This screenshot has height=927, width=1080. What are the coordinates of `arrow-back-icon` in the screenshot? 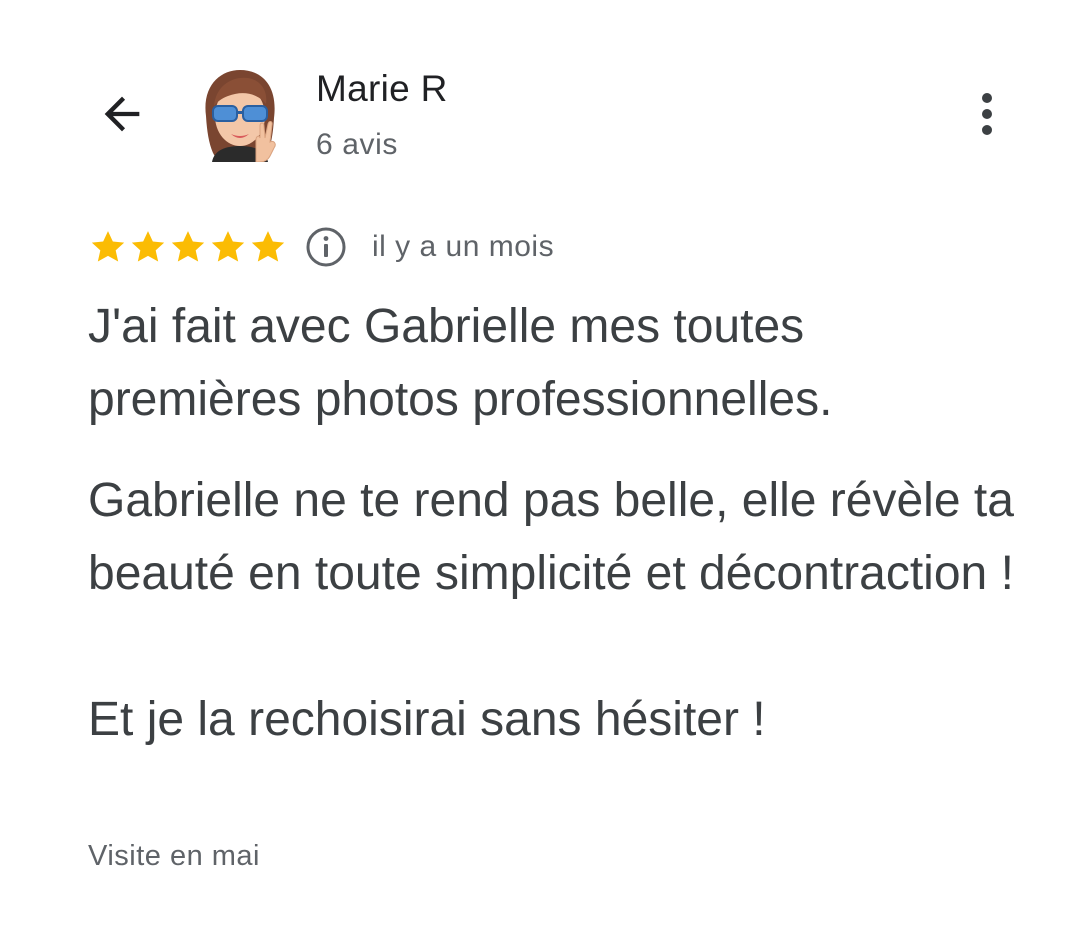 It's located at (122, 114).